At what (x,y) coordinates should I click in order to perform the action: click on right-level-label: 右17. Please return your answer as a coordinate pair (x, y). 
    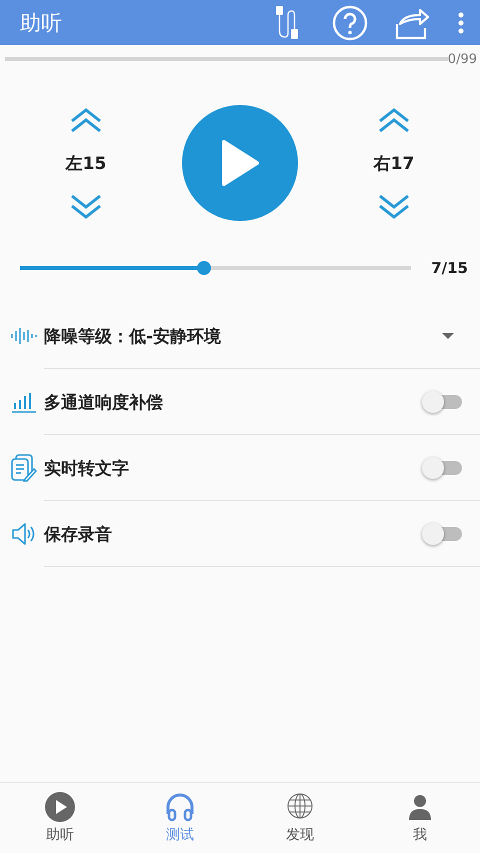
    Looking at the image, I should click on (394, 163).